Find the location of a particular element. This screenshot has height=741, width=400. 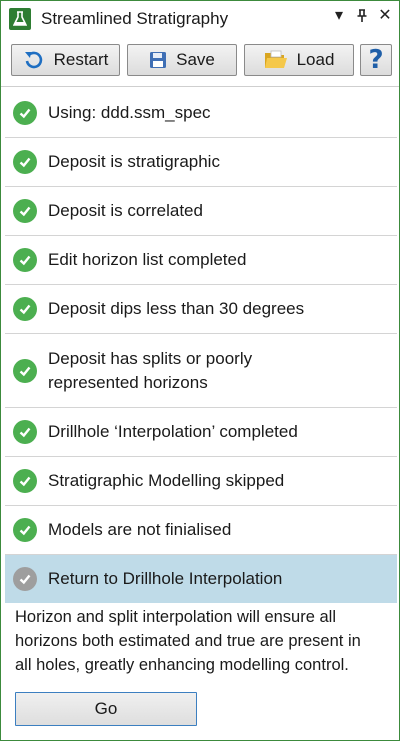

window-title: Streamlined Stratigraphy is located at coordinates (135, 18).